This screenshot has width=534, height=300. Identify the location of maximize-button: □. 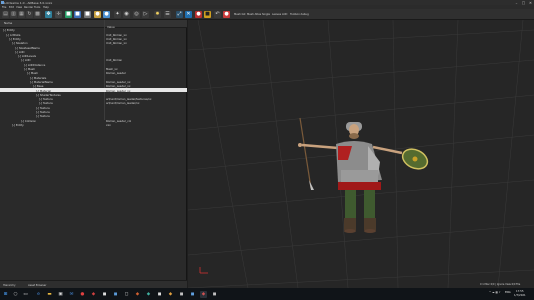
(523, 3).